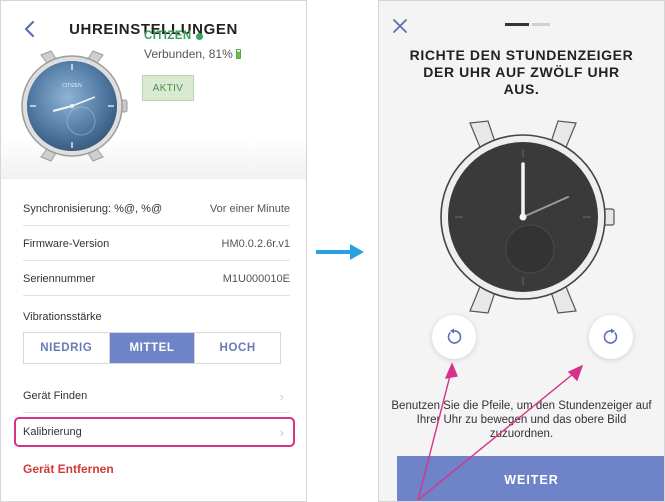  Describe the element at coordinates (74, 106) in the screenshot. I see `watch-image: CITIZEN` at that location.